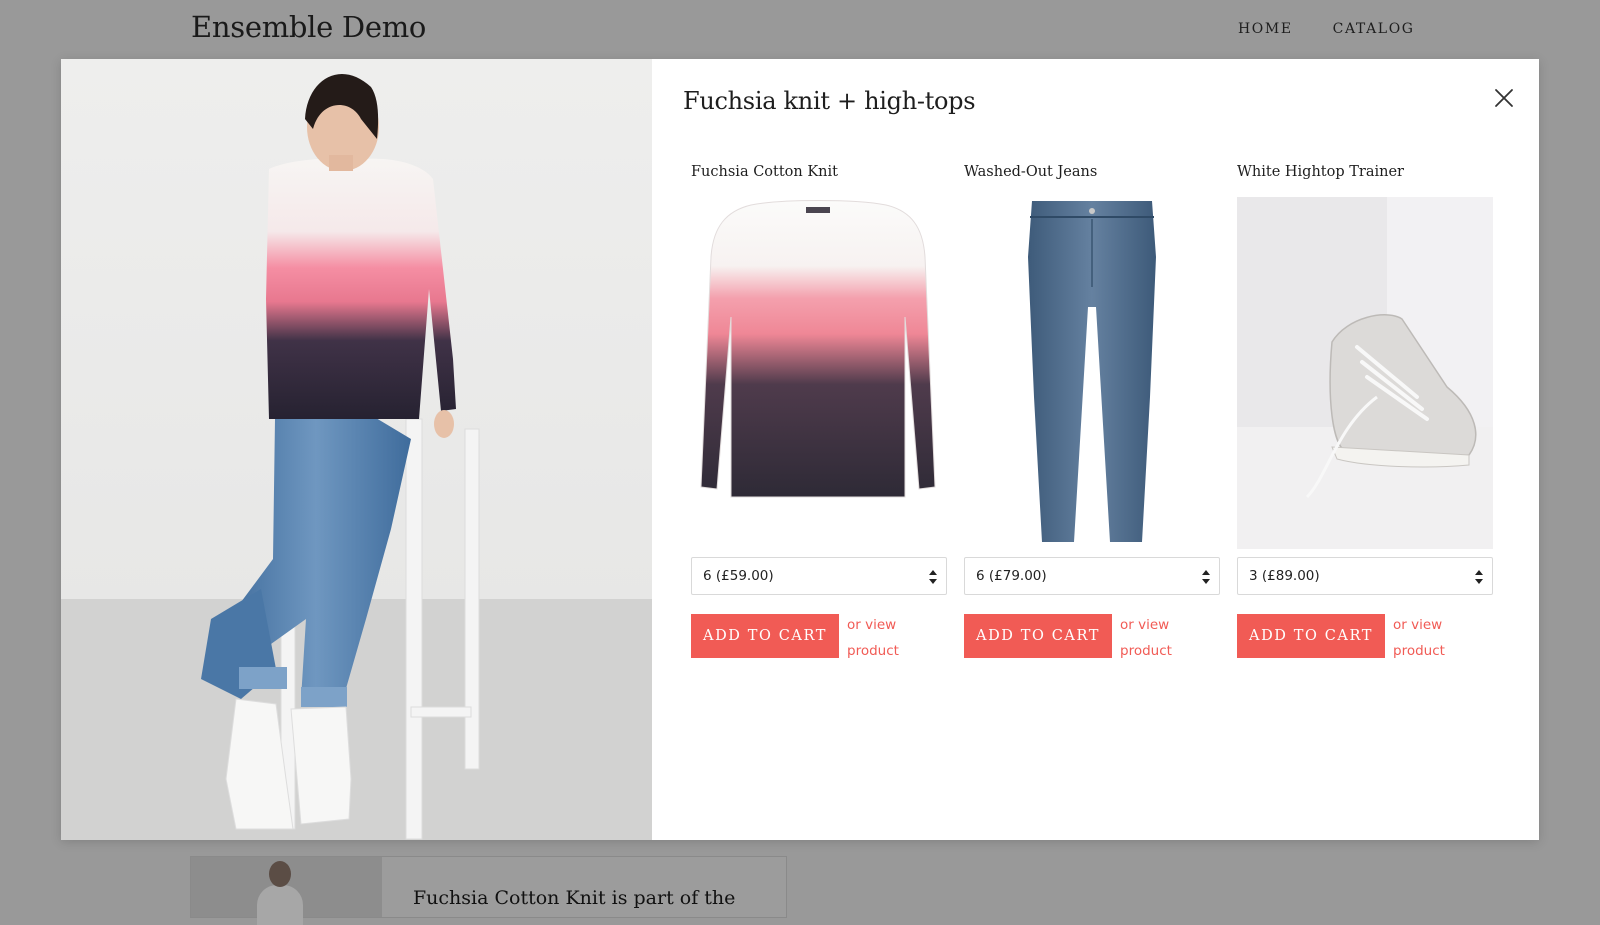  Describe the element at coordinates (574, 898) in the screenshot. I see `ensemble-card-text: Fuchsia Cotton Knit is part of the` at that location.